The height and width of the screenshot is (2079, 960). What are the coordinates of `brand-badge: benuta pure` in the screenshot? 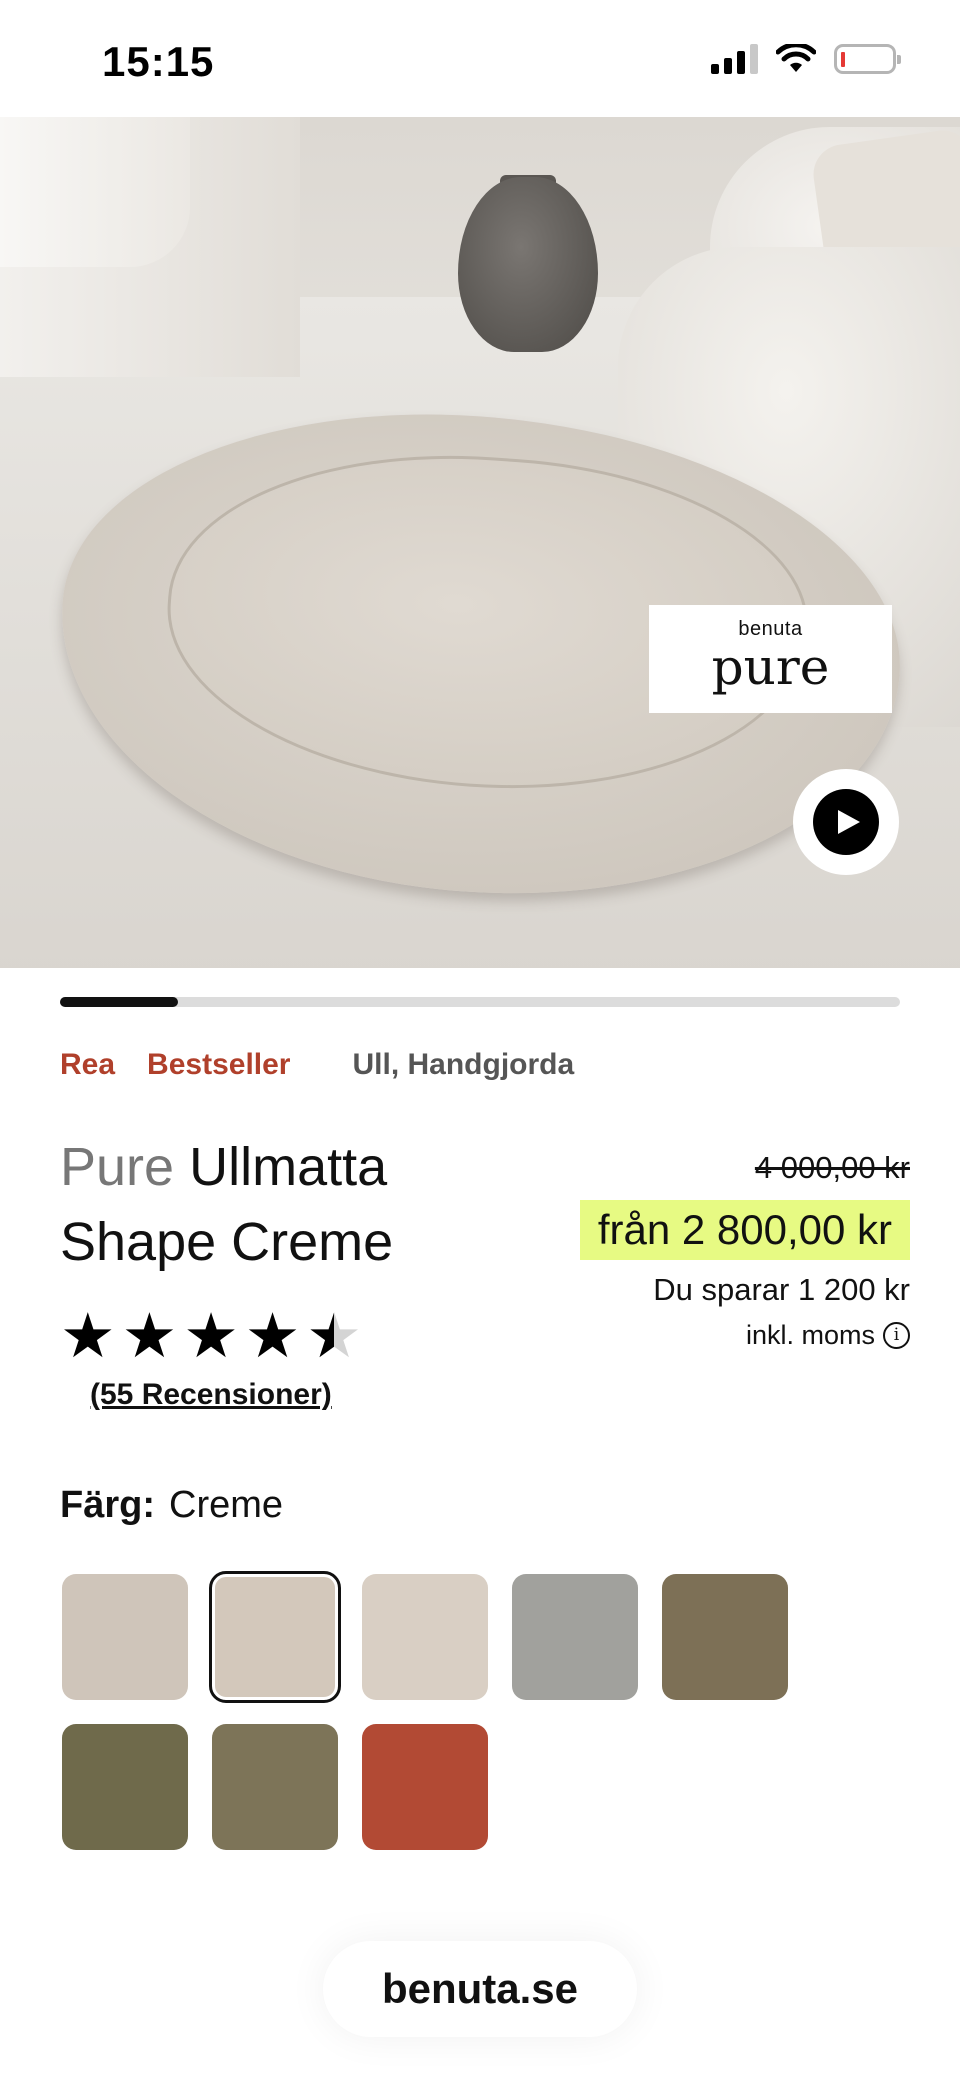 It's located at (770, 659).